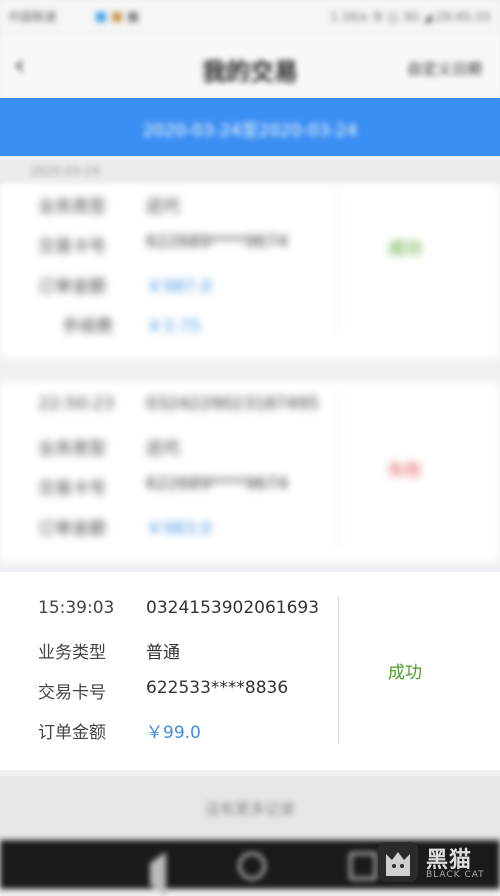 Image resolution: width=500 pixels, height=896 pixels. What do you see at coordinates (250, 17) in the screenshot?
I see `status-bar: 中国联通 1.1K/s 令 ◫ 3G ◢ 20:45:33` at bounding box center [250, 17].